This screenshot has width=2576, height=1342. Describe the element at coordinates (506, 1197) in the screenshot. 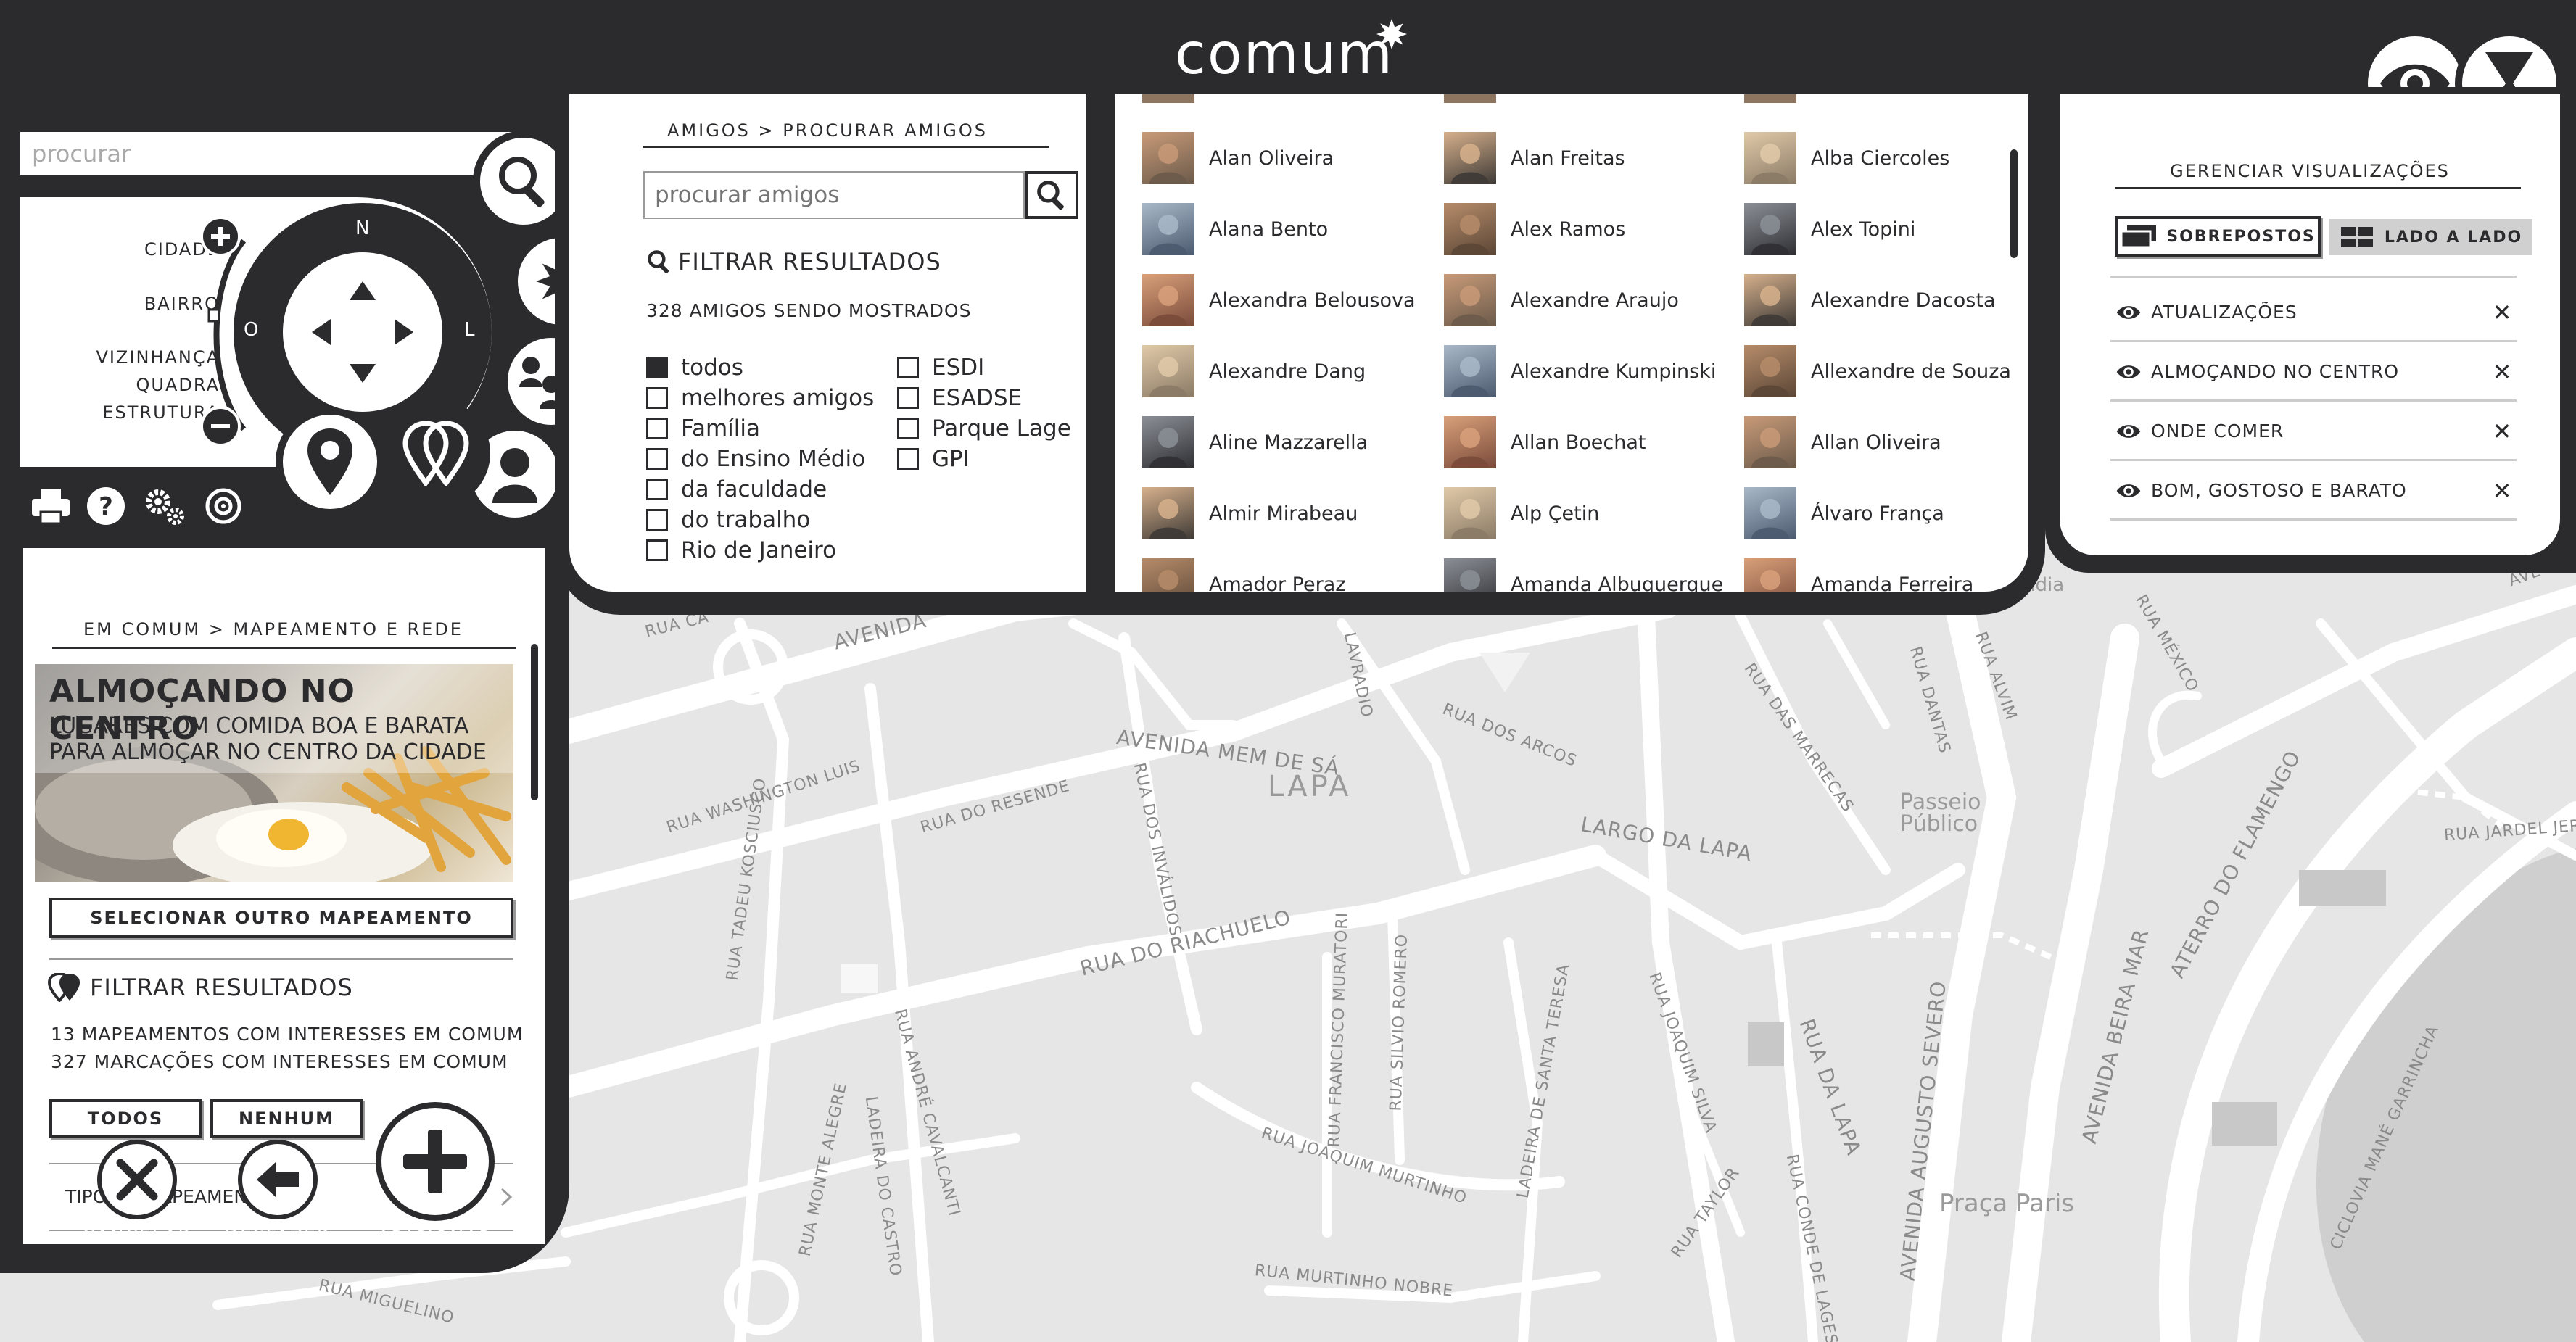

I see `chevron-right-icon` at that location.